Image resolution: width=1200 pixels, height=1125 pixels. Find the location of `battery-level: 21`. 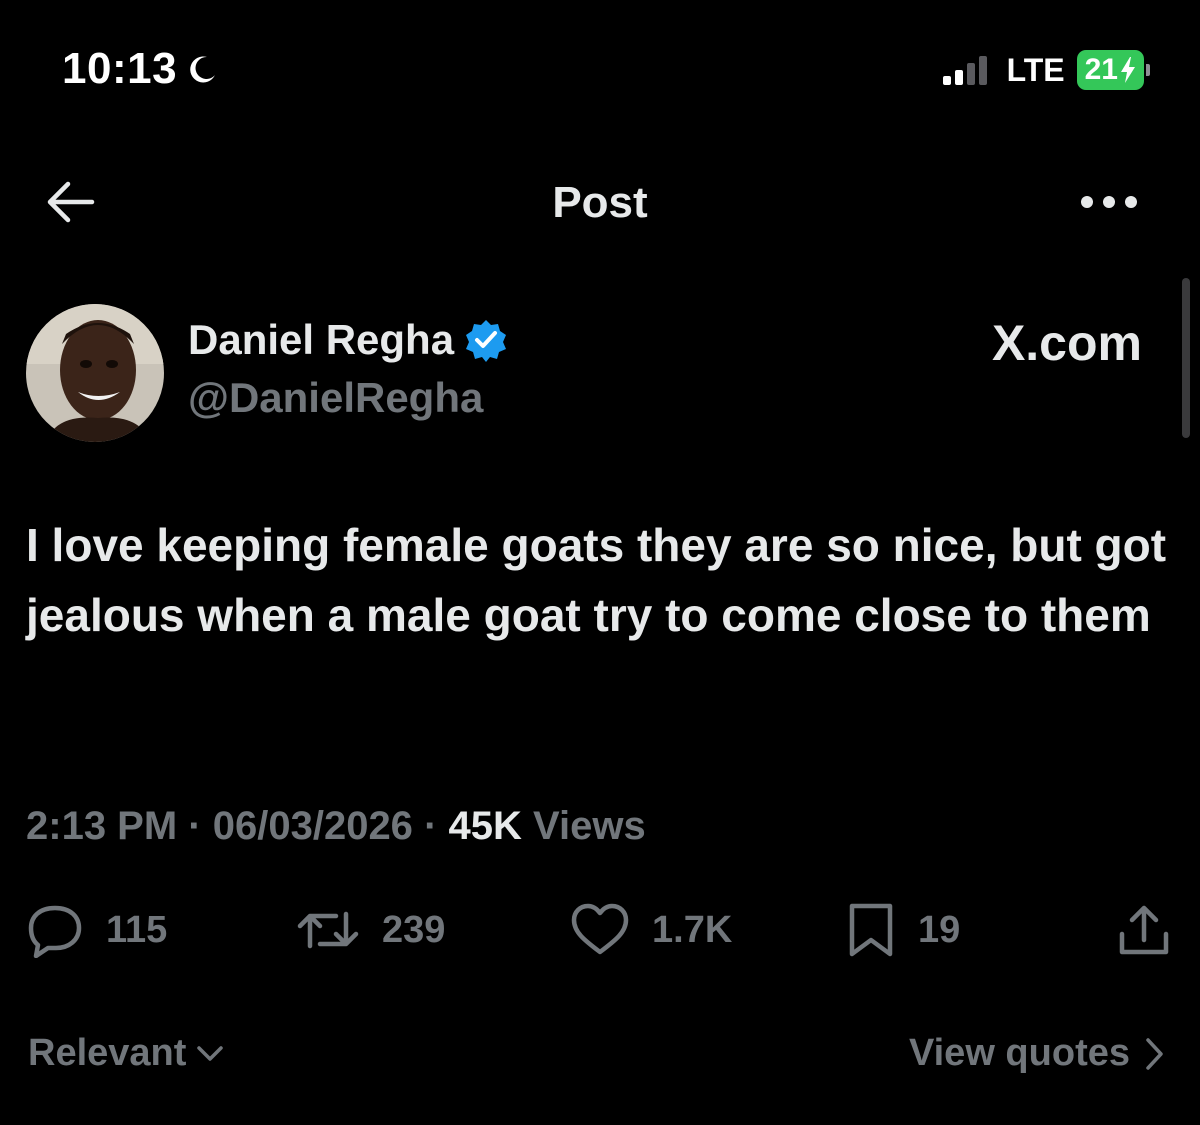

battery-level: 21 is located at coordinates (1101, 69).